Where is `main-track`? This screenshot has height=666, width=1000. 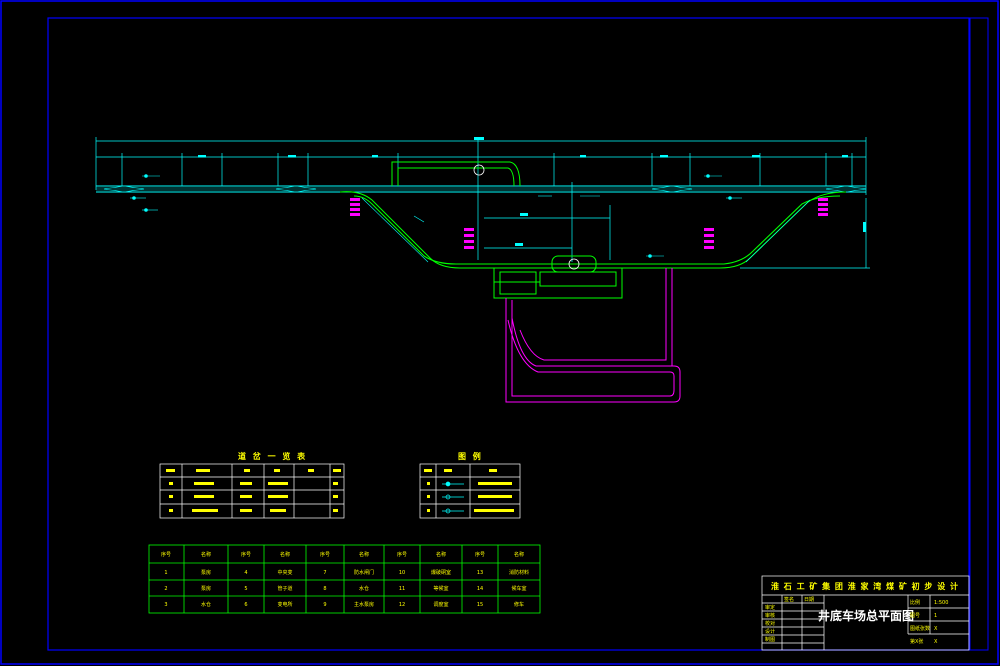
main-track is located at coordinates (481, 189).